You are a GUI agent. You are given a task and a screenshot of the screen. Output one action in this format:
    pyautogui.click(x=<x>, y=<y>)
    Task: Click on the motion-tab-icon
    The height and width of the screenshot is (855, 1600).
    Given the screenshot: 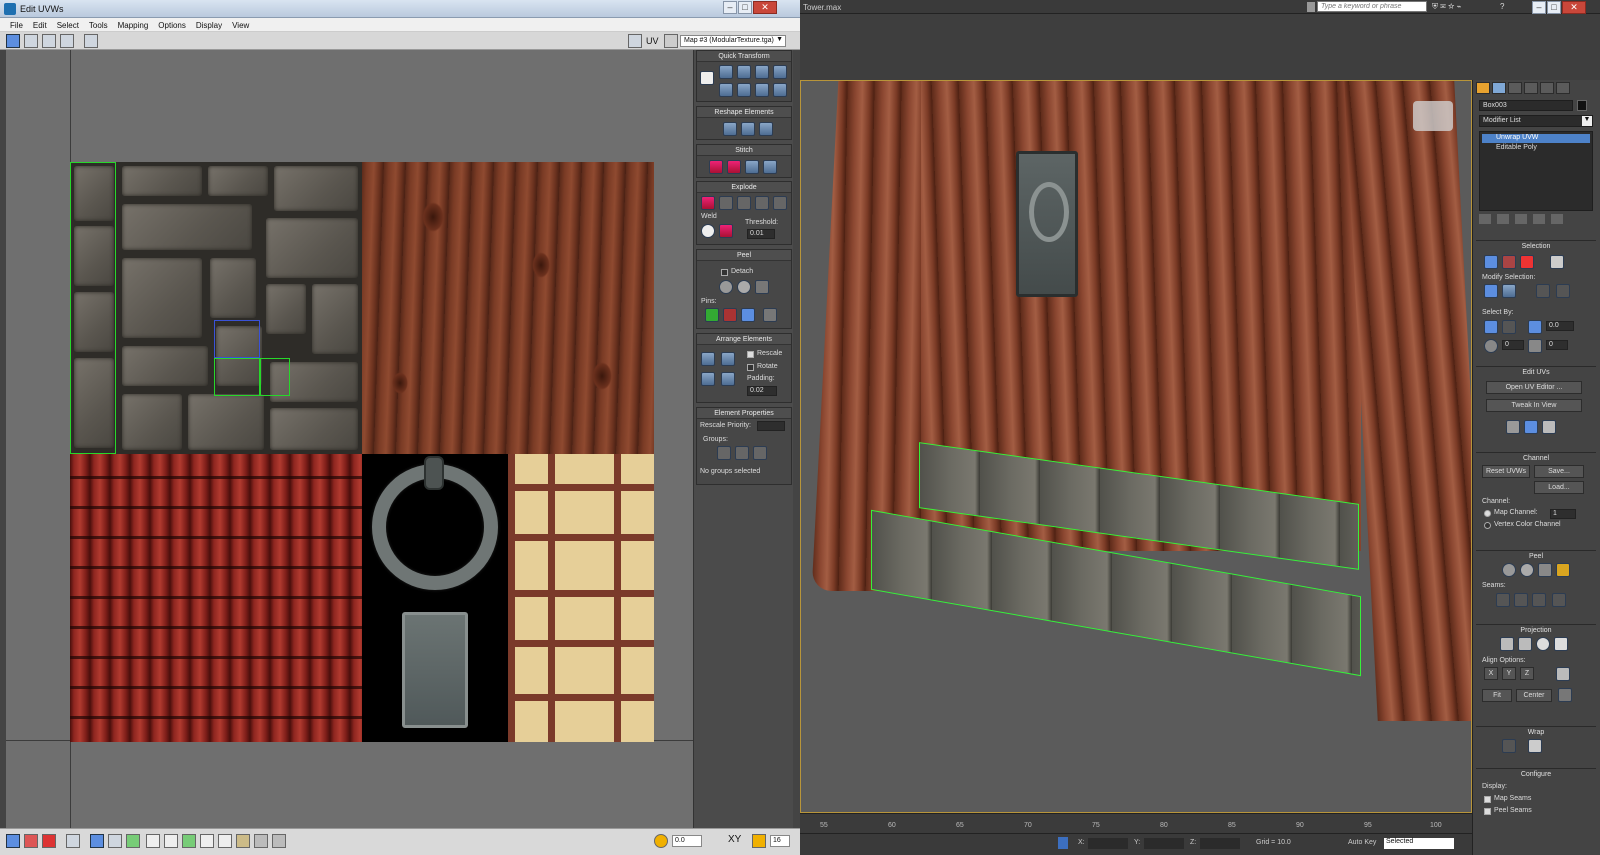 What is the action you would take?
    pyautogui.click(x=1531, y=88)
    